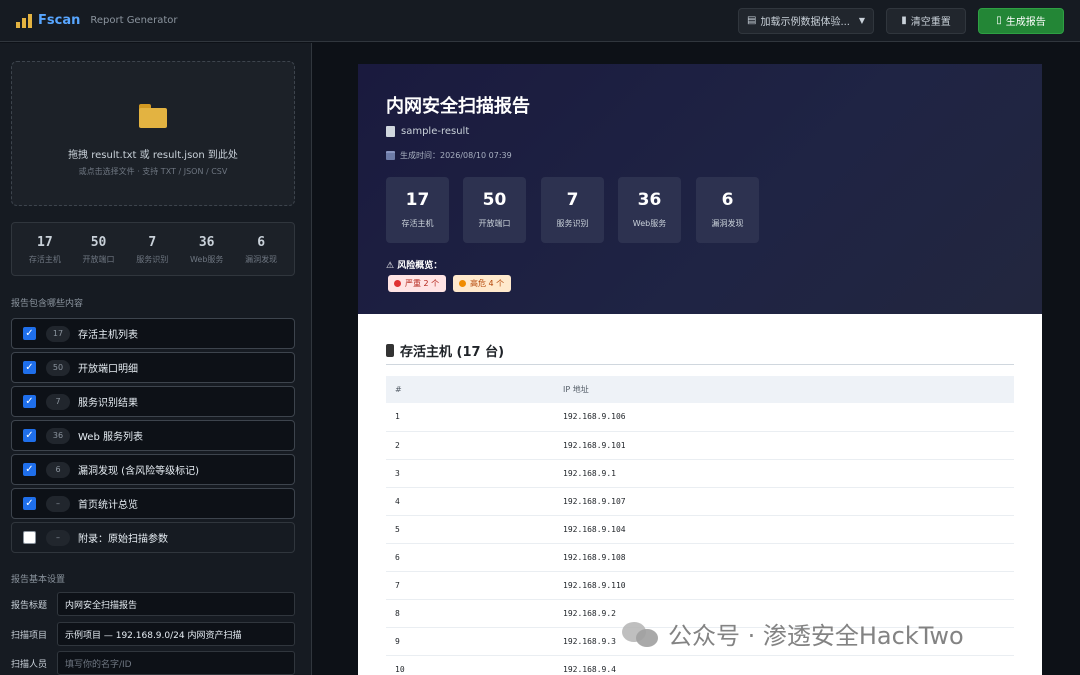 Image resolution: width=1080 pixels, height=675 pixels. I want to click on option-services: ✓ 7 服务识别结果, so click(153, 401).